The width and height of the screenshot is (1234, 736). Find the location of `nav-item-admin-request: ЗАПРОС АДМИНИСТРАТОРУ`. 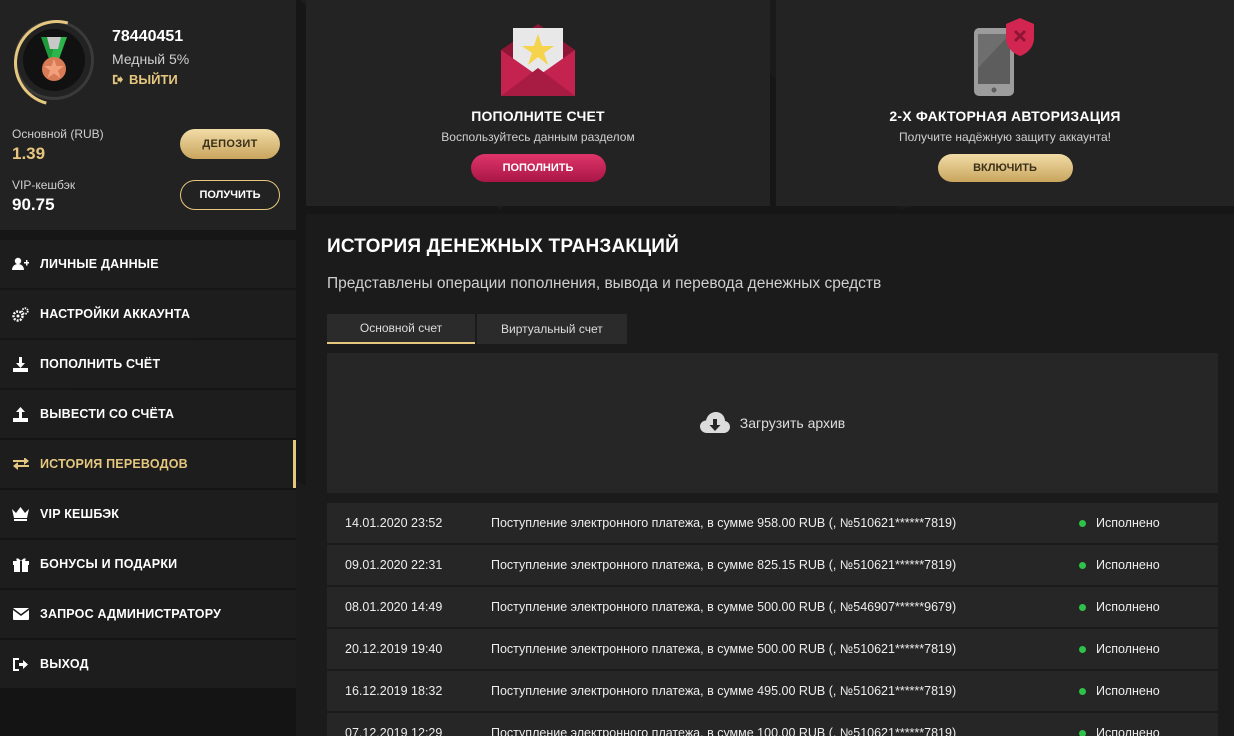

nav-item-admin-request: ЗАПРОС АДМИНИСТРАТОРУ is located at coordinates (148, 614).